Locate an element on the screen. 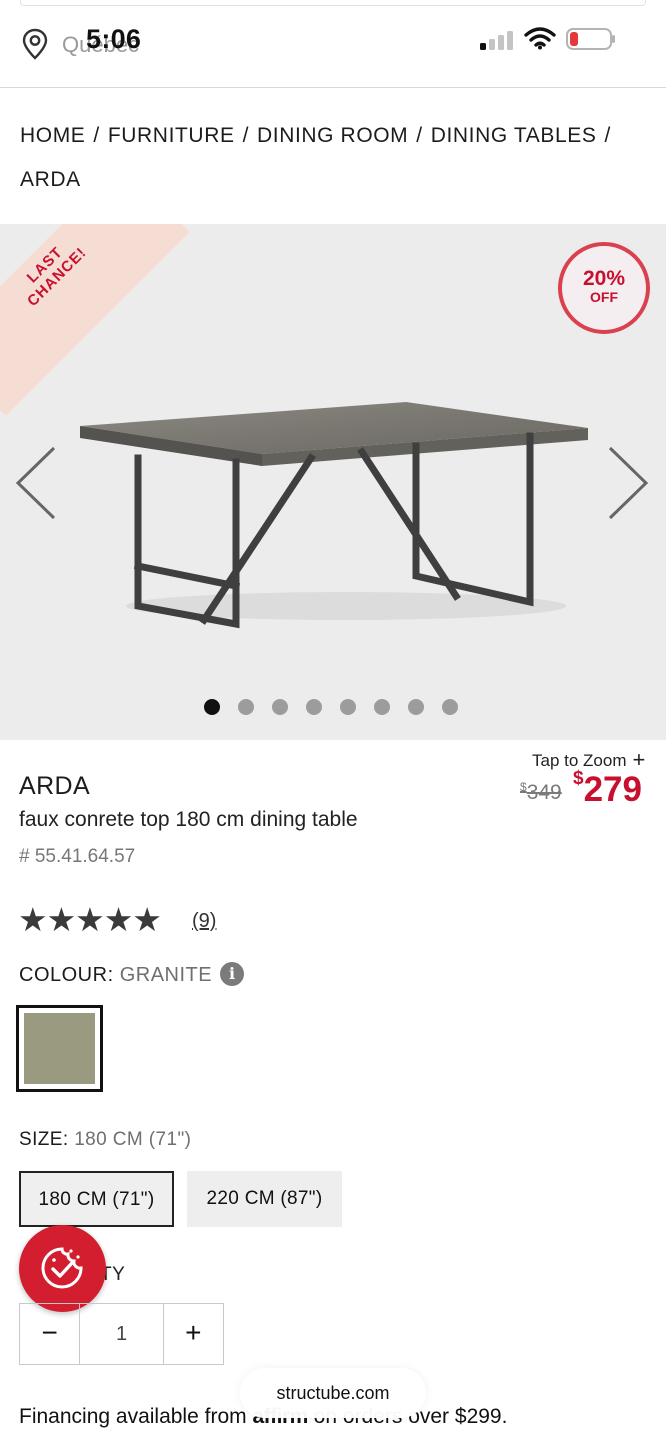 This screenshot has height=1440, width=666. product-sku: # 55.41.64.57 is located at coordinates (77, 856).